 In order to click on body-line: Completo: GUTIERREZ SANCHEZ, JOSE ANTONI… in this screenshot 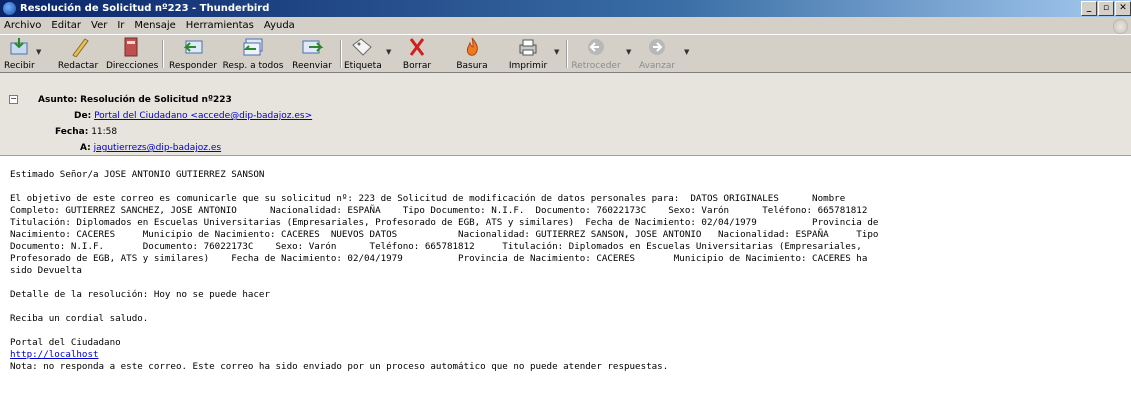, I will do `click(439, 210)`.